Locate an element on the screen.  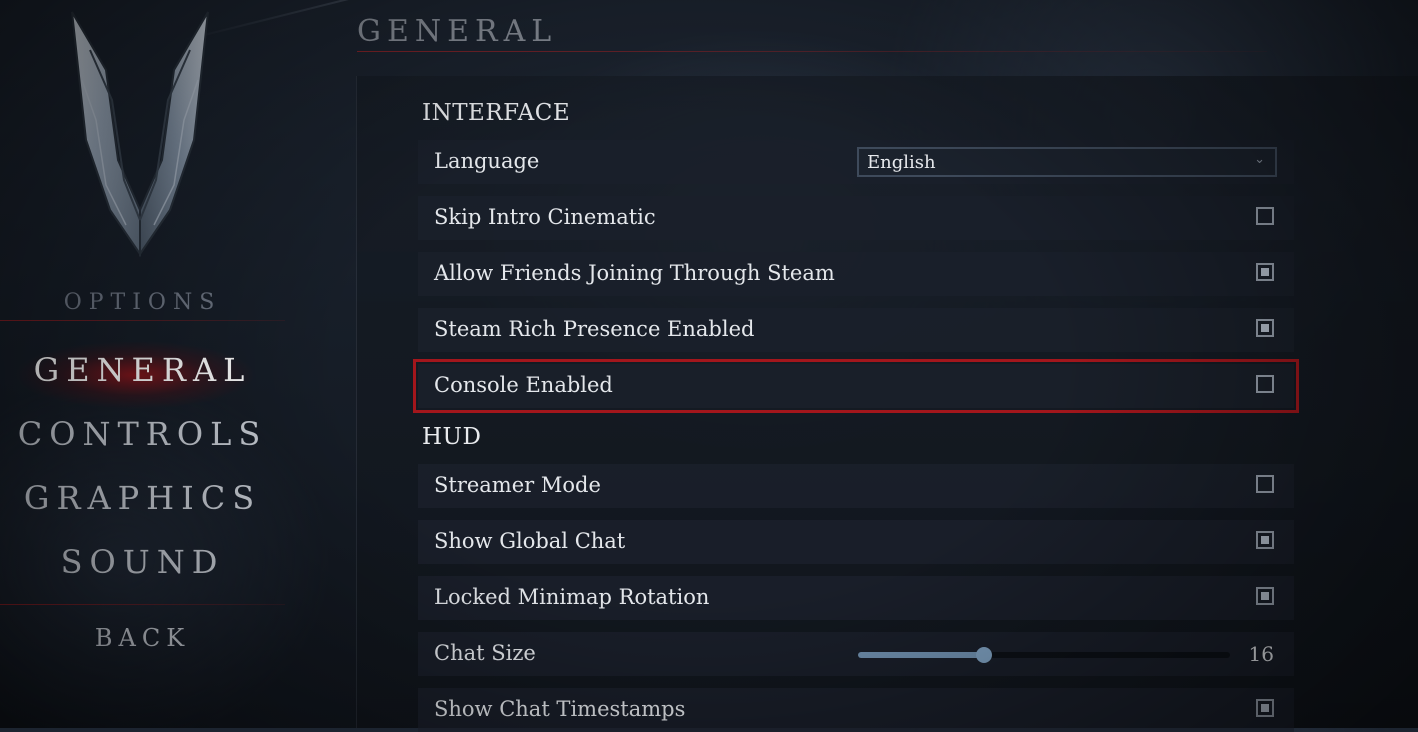
chat-size-value: 16 is located at coordinates (1261, 654).